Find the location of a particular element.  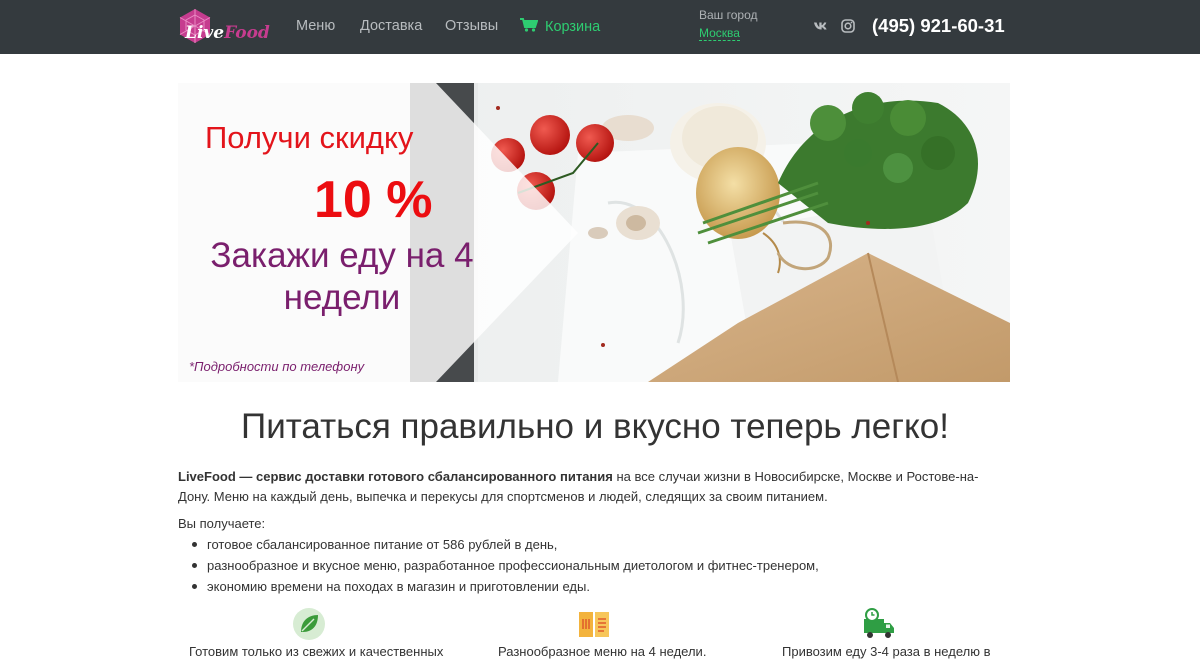

nav-delivery-link: Доставка is located at coordinates (391, 26).